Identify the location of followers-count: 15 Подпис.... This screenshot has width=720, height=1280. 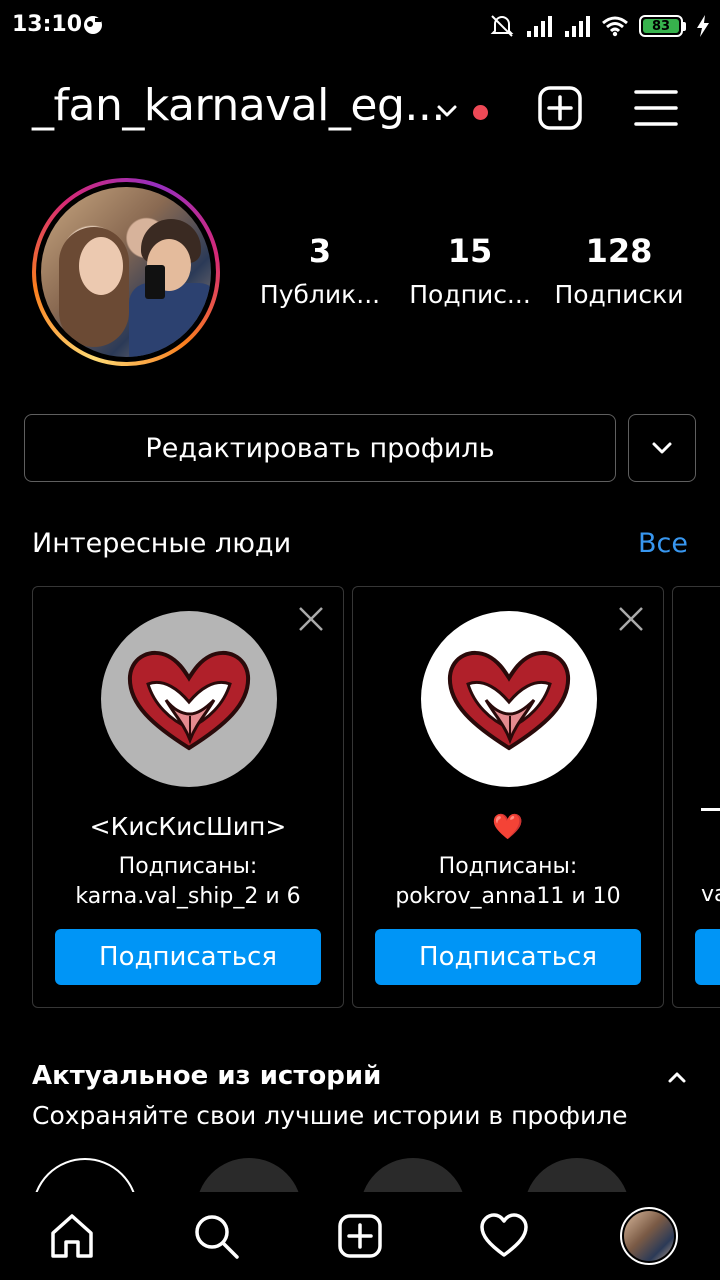
(470, 270).